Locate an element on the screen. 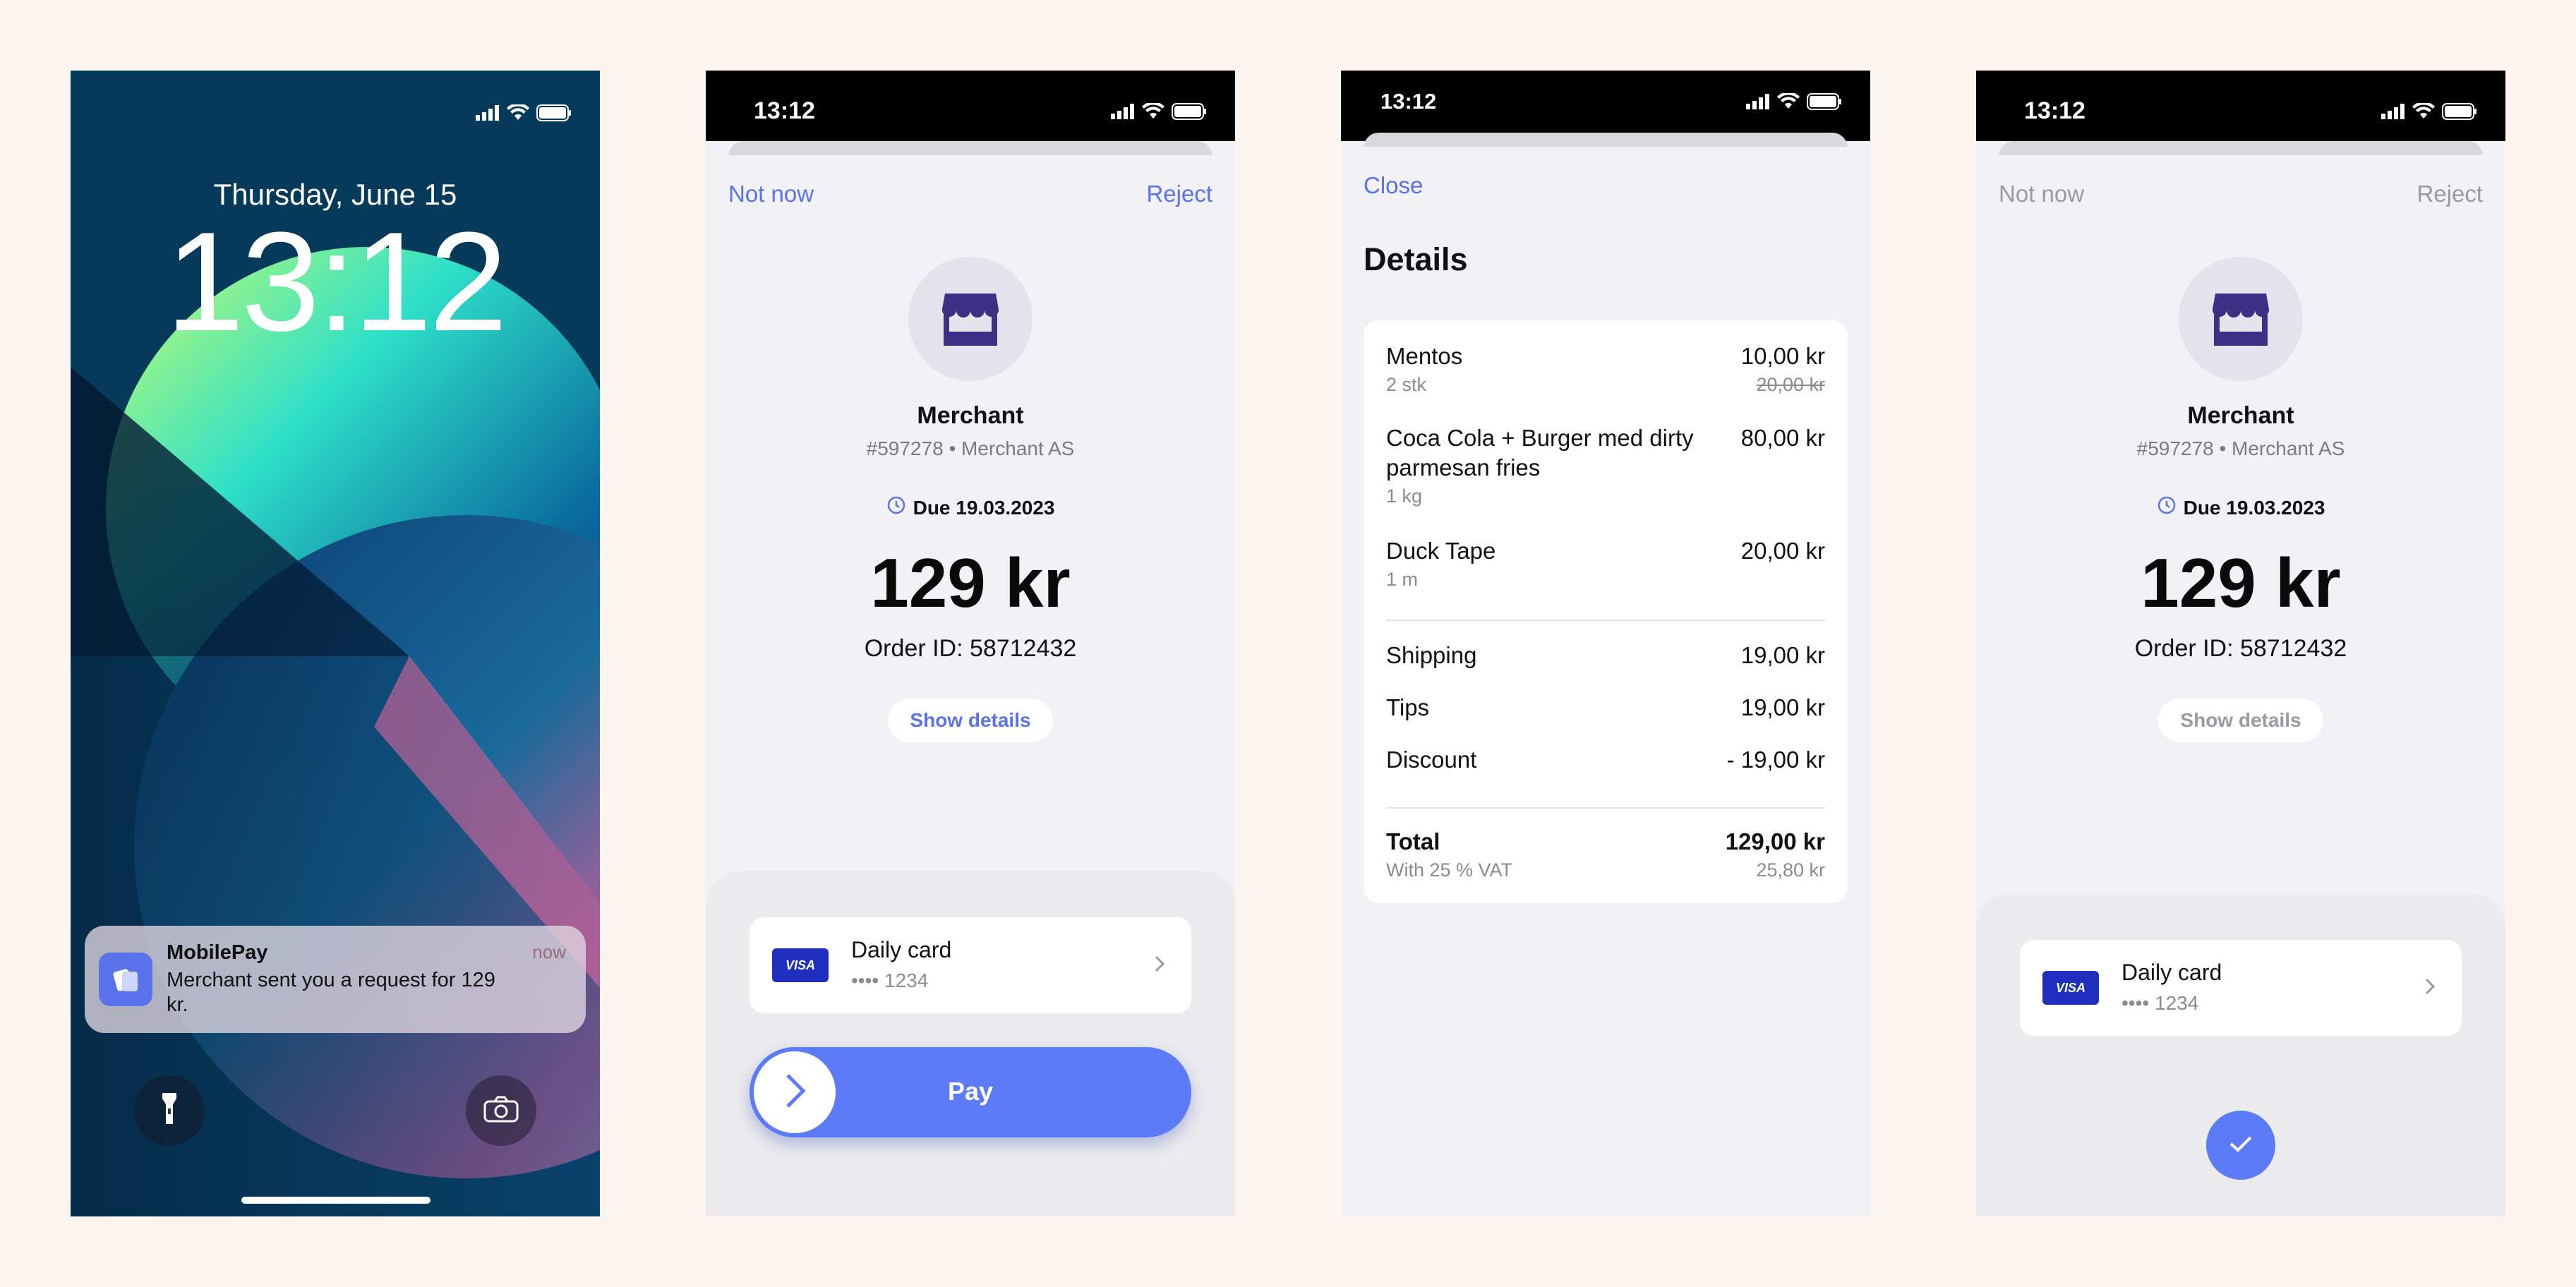 The image size is (2576, 1287). notification-time: now is located at coordinates (549, 951).